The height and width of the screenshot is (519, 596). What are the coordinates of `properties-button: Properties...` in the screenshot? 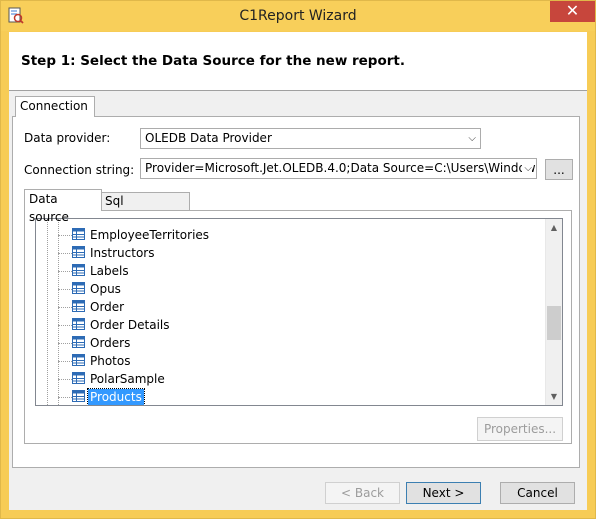 It's located at (520, 429).